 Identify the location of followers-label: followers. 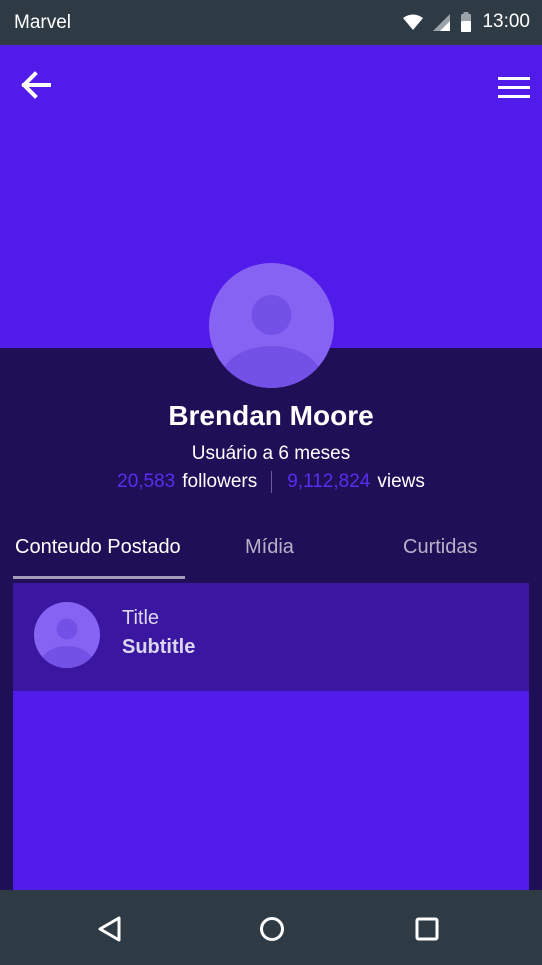
(220, 481).